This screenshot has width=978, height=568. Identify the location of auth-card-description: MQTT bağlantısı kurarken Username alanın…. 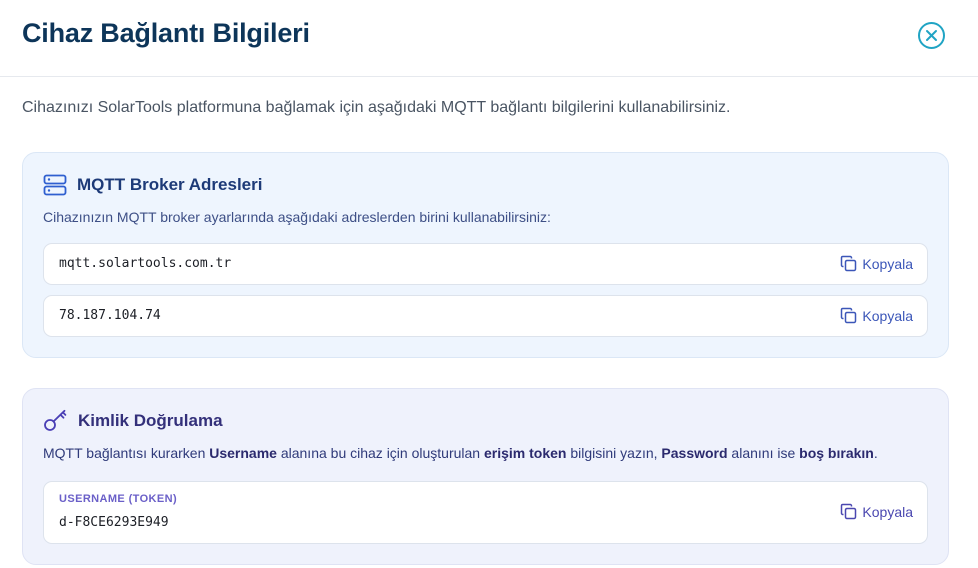
(460, 453).